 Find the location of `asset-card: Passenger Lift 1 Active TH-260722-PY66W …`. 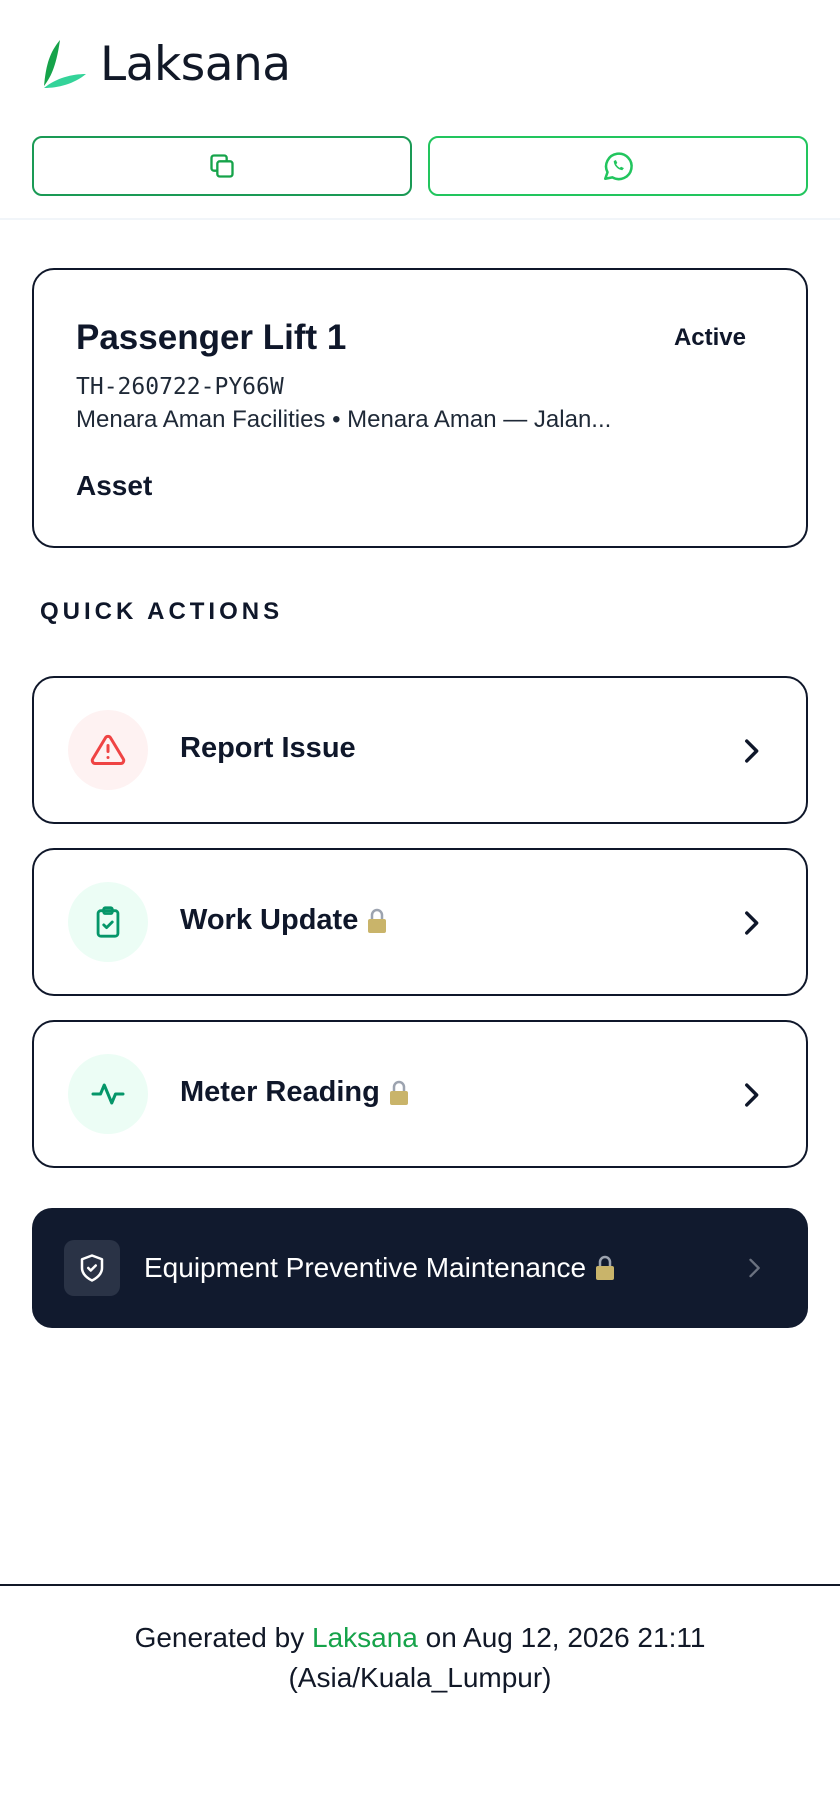

asset-card: Passenger Lift 1 Active TH-260722-PY66W … is located at coordinates (420, 408).